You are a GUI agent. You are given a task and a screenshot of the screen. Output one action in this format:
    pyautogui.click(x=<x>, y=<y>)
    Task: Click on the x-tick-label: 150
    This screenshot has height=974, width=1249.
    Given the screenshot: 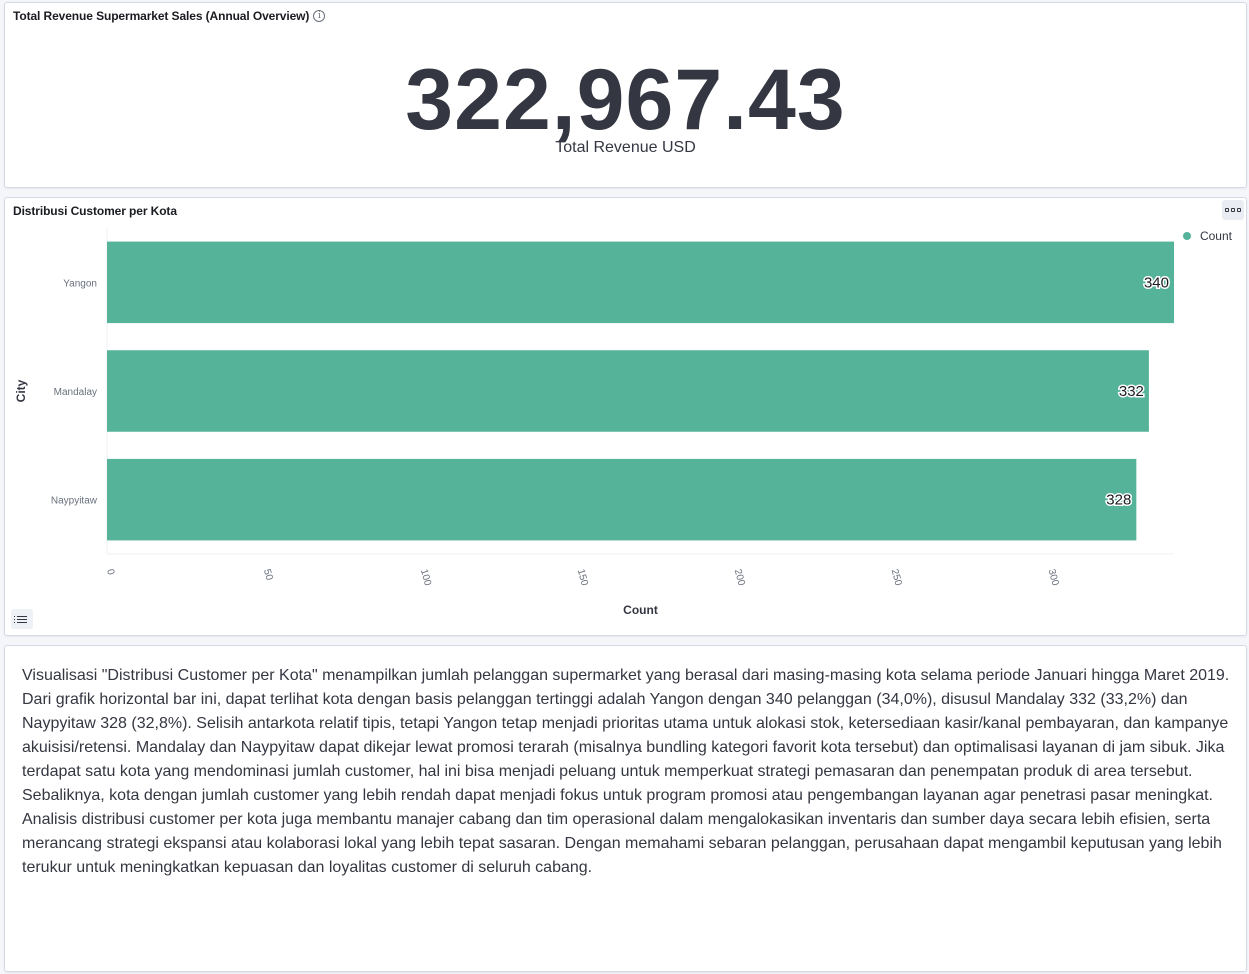 What is the action you would take?
    pyautogui.click(x=582, y=577)
    